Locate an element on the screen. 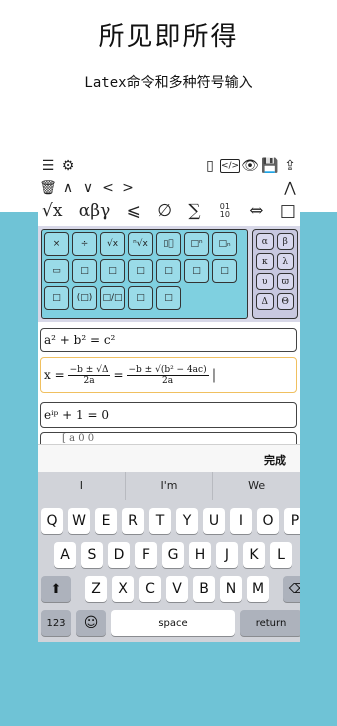 Image resolution: width=337 pixels, height=726 pixels. trash-icon: 🗑 is located at coordinates (48, 188).